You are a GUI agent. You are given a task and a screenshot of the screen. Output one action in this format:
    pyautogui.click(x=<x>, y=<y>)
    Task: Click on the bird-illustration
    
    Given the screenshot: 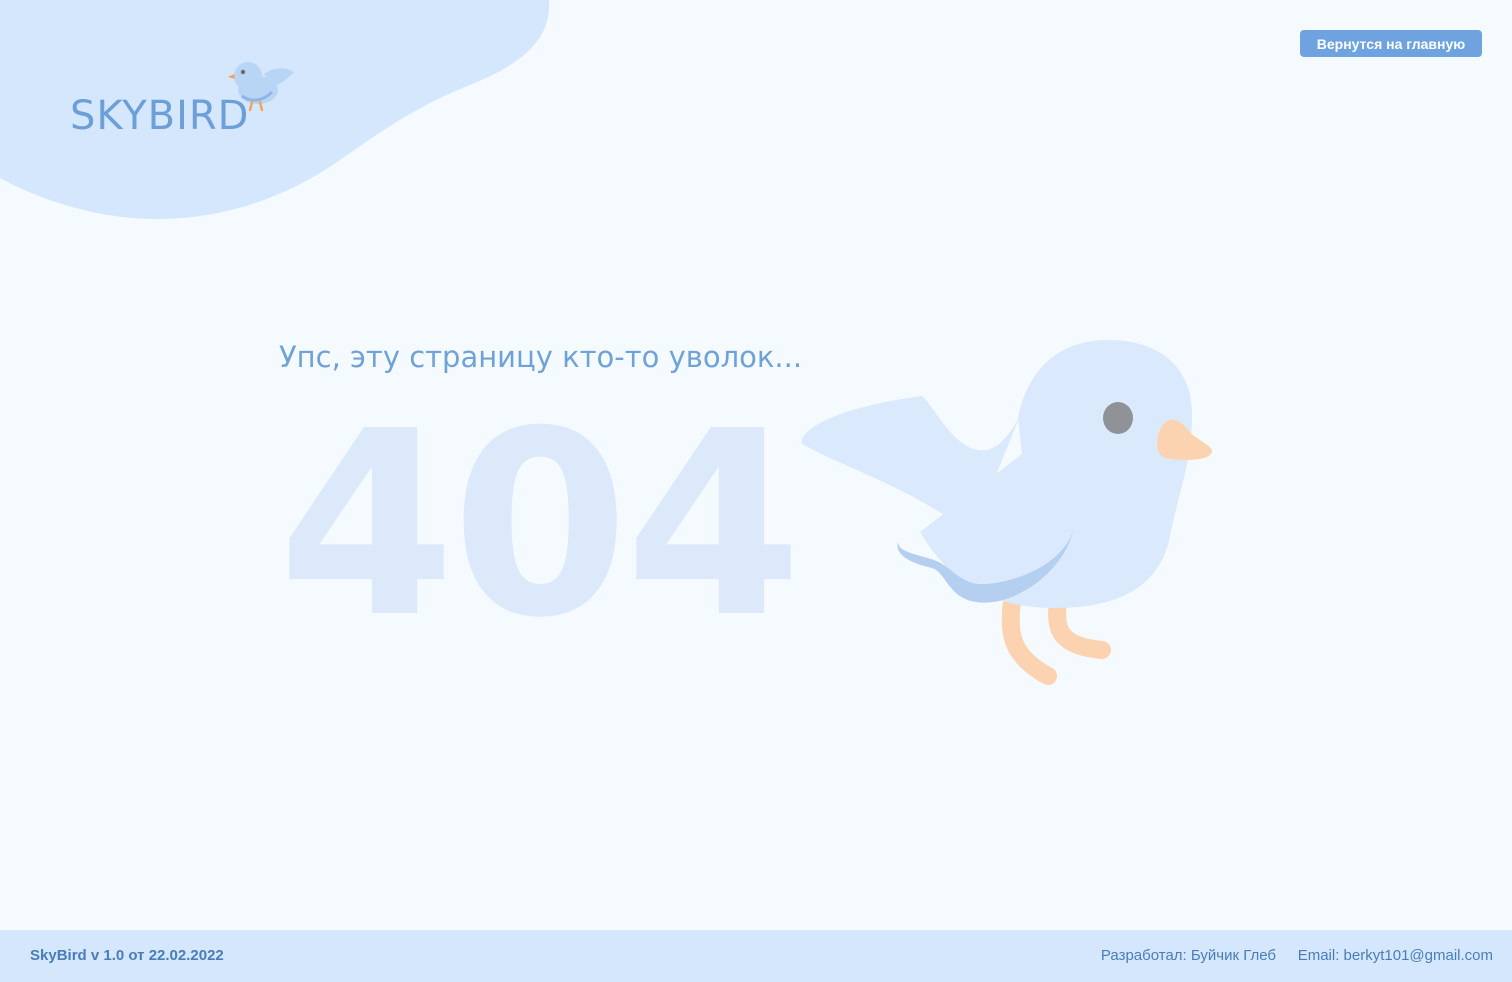 What is the action you would take?
    pyautogui.click(x=1007, y=512)
    